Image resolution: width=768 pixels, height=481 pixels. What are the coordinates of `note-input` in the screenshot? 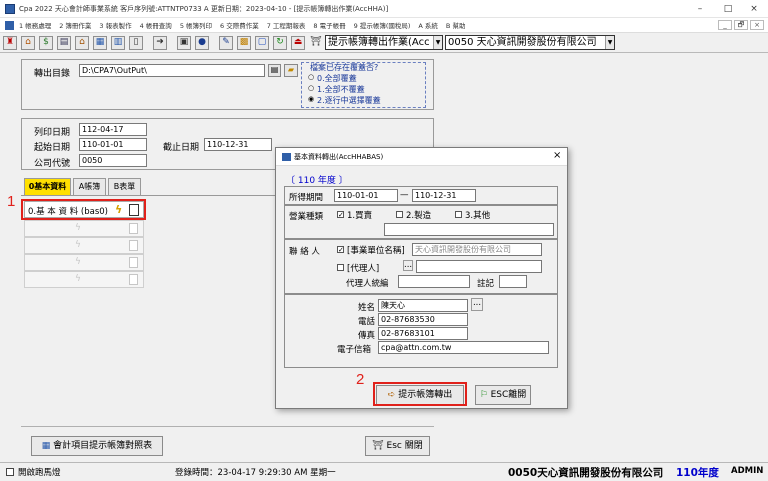 It's located at (513, 281).